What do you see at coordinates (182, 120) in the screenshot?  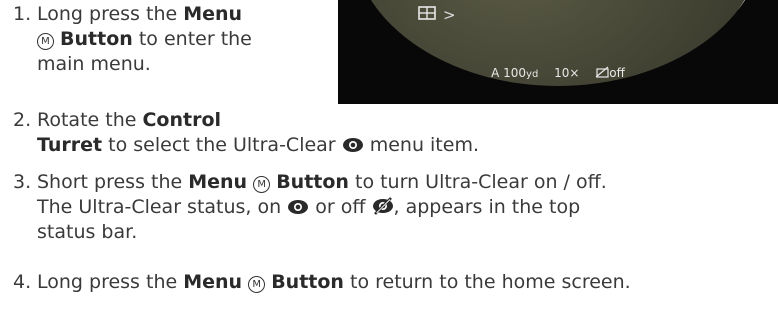 I see `control-label: Control` at bounding box center [182, 120].